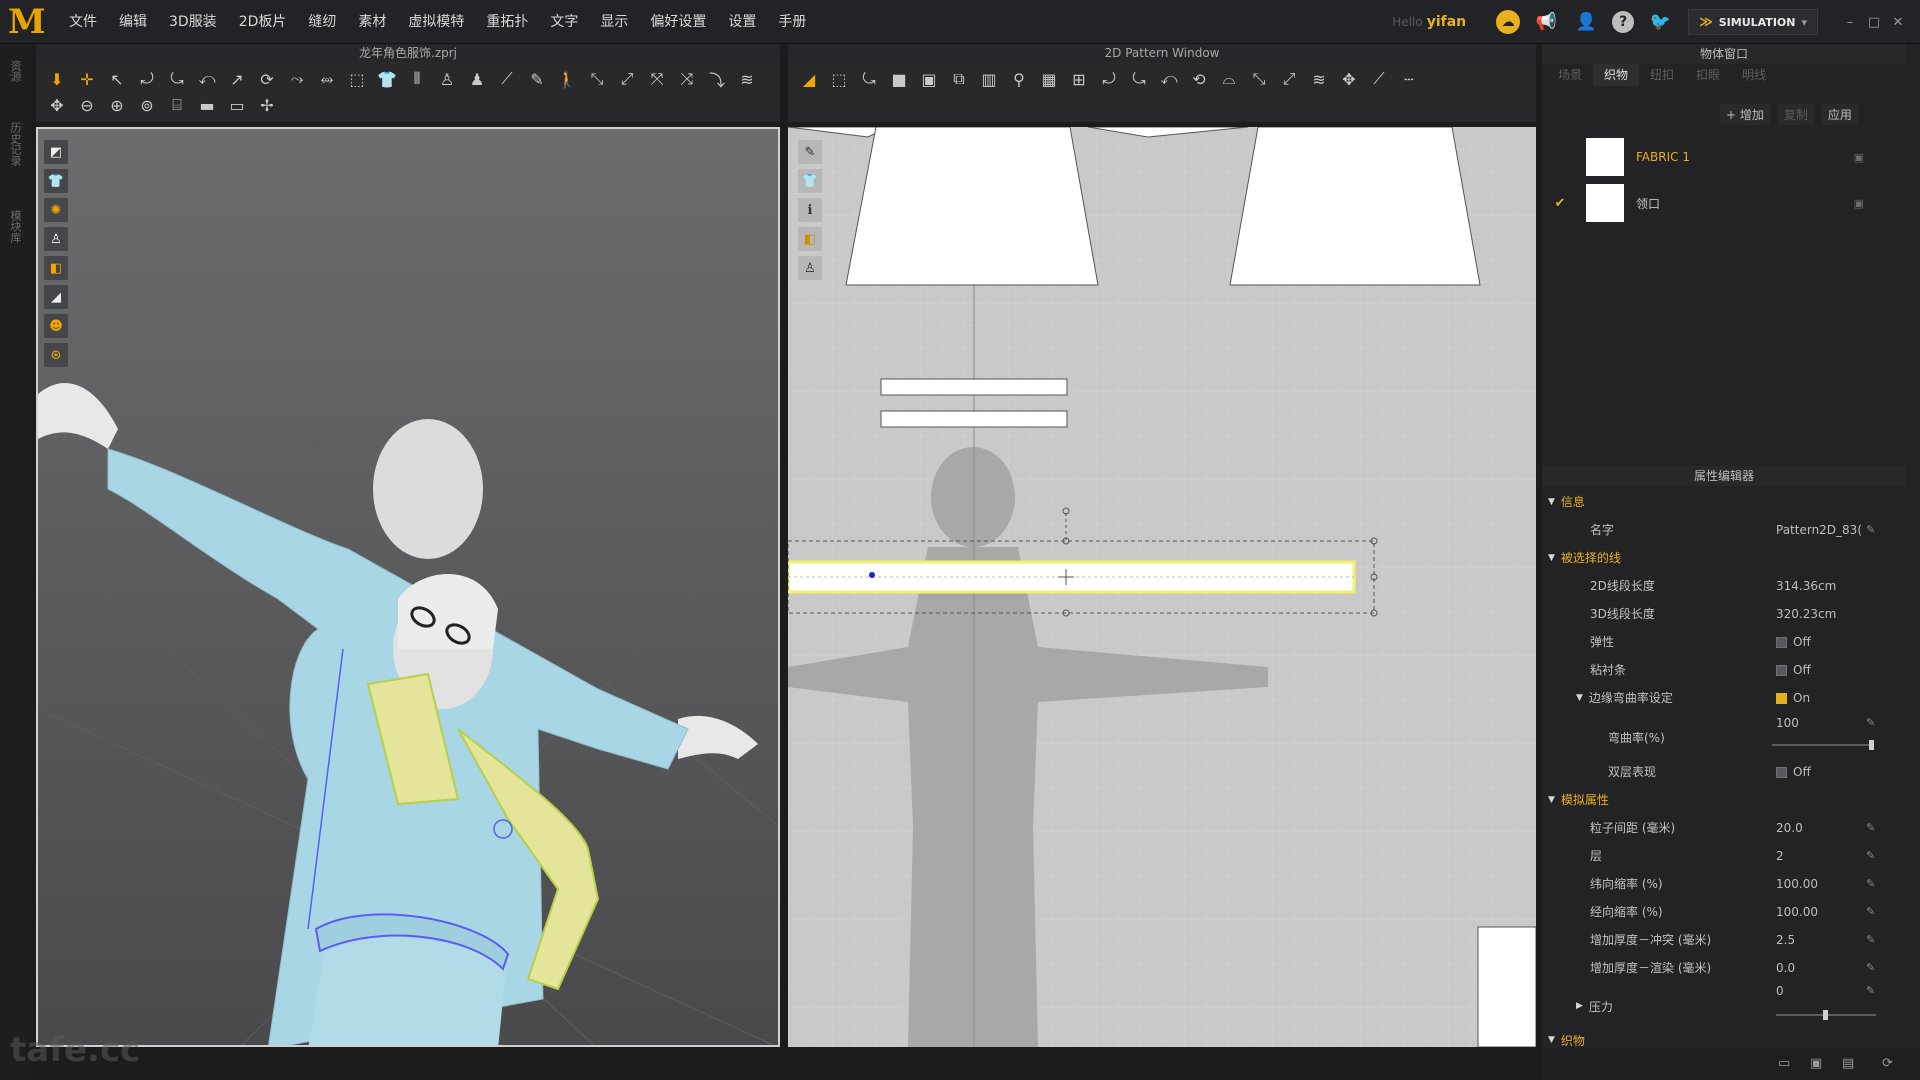 The width and height of the screenshot is (1920, 1080). What do you see at coordinates (1199, 79) in the screenshot?
I see `rotate-icon: ⟲` at bounding box center [1199, 79].